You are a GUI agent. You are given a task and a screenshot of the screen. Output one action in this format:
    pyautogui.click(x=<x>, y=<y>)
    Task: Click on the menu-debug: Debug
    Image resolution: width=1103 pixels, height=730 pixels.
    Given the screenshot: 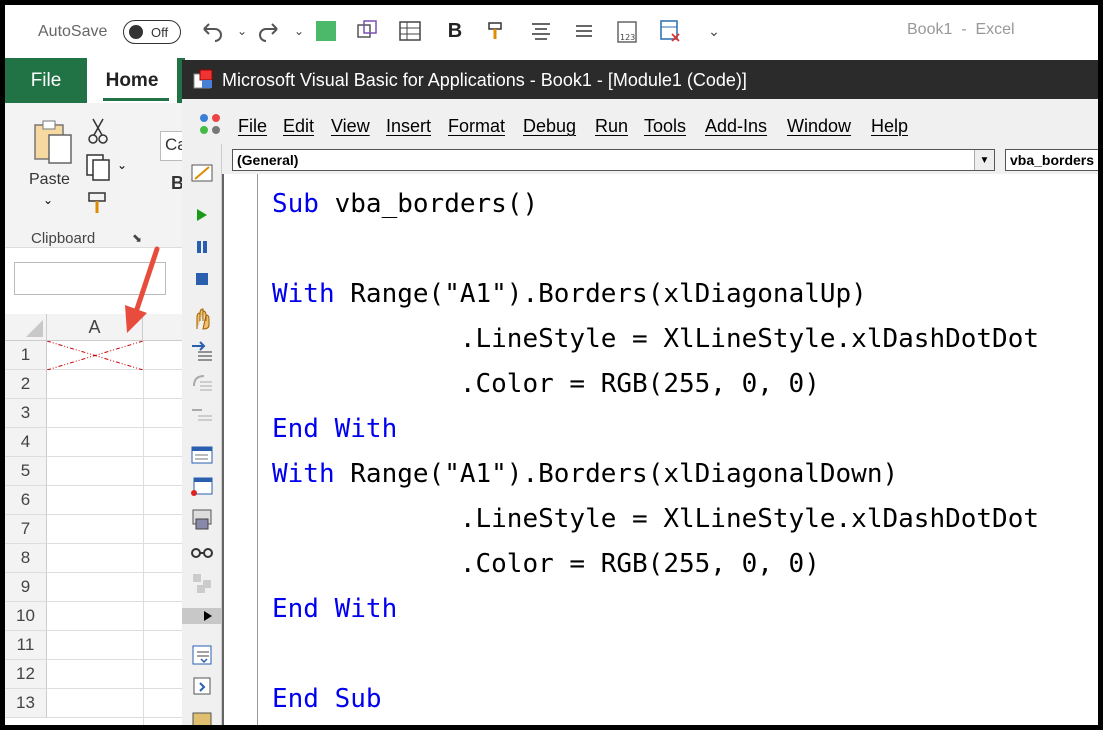 What is the action you would take?
    pyautogui.click(x=549, y=126)
    